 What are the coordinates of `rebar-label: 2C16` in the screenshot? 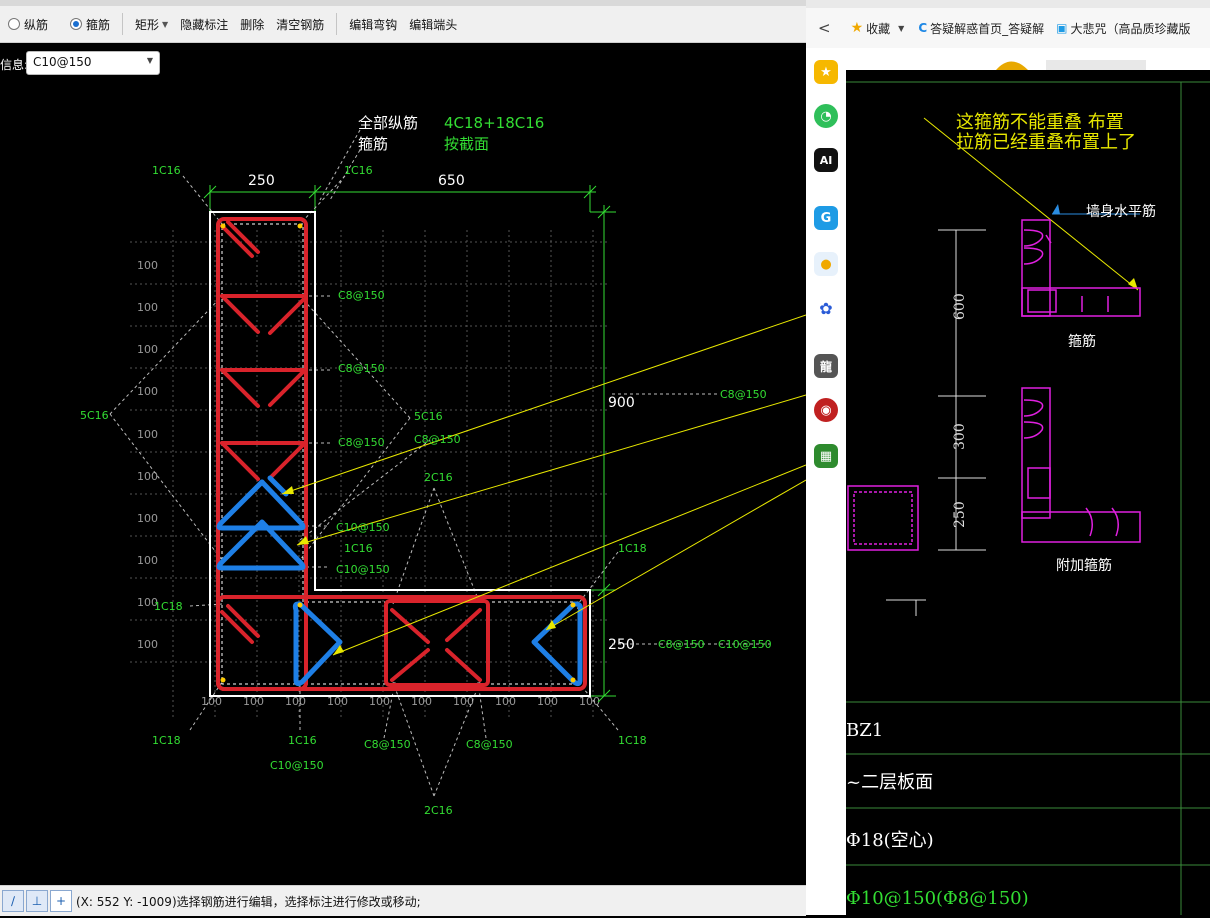 It's located at (438, 810).